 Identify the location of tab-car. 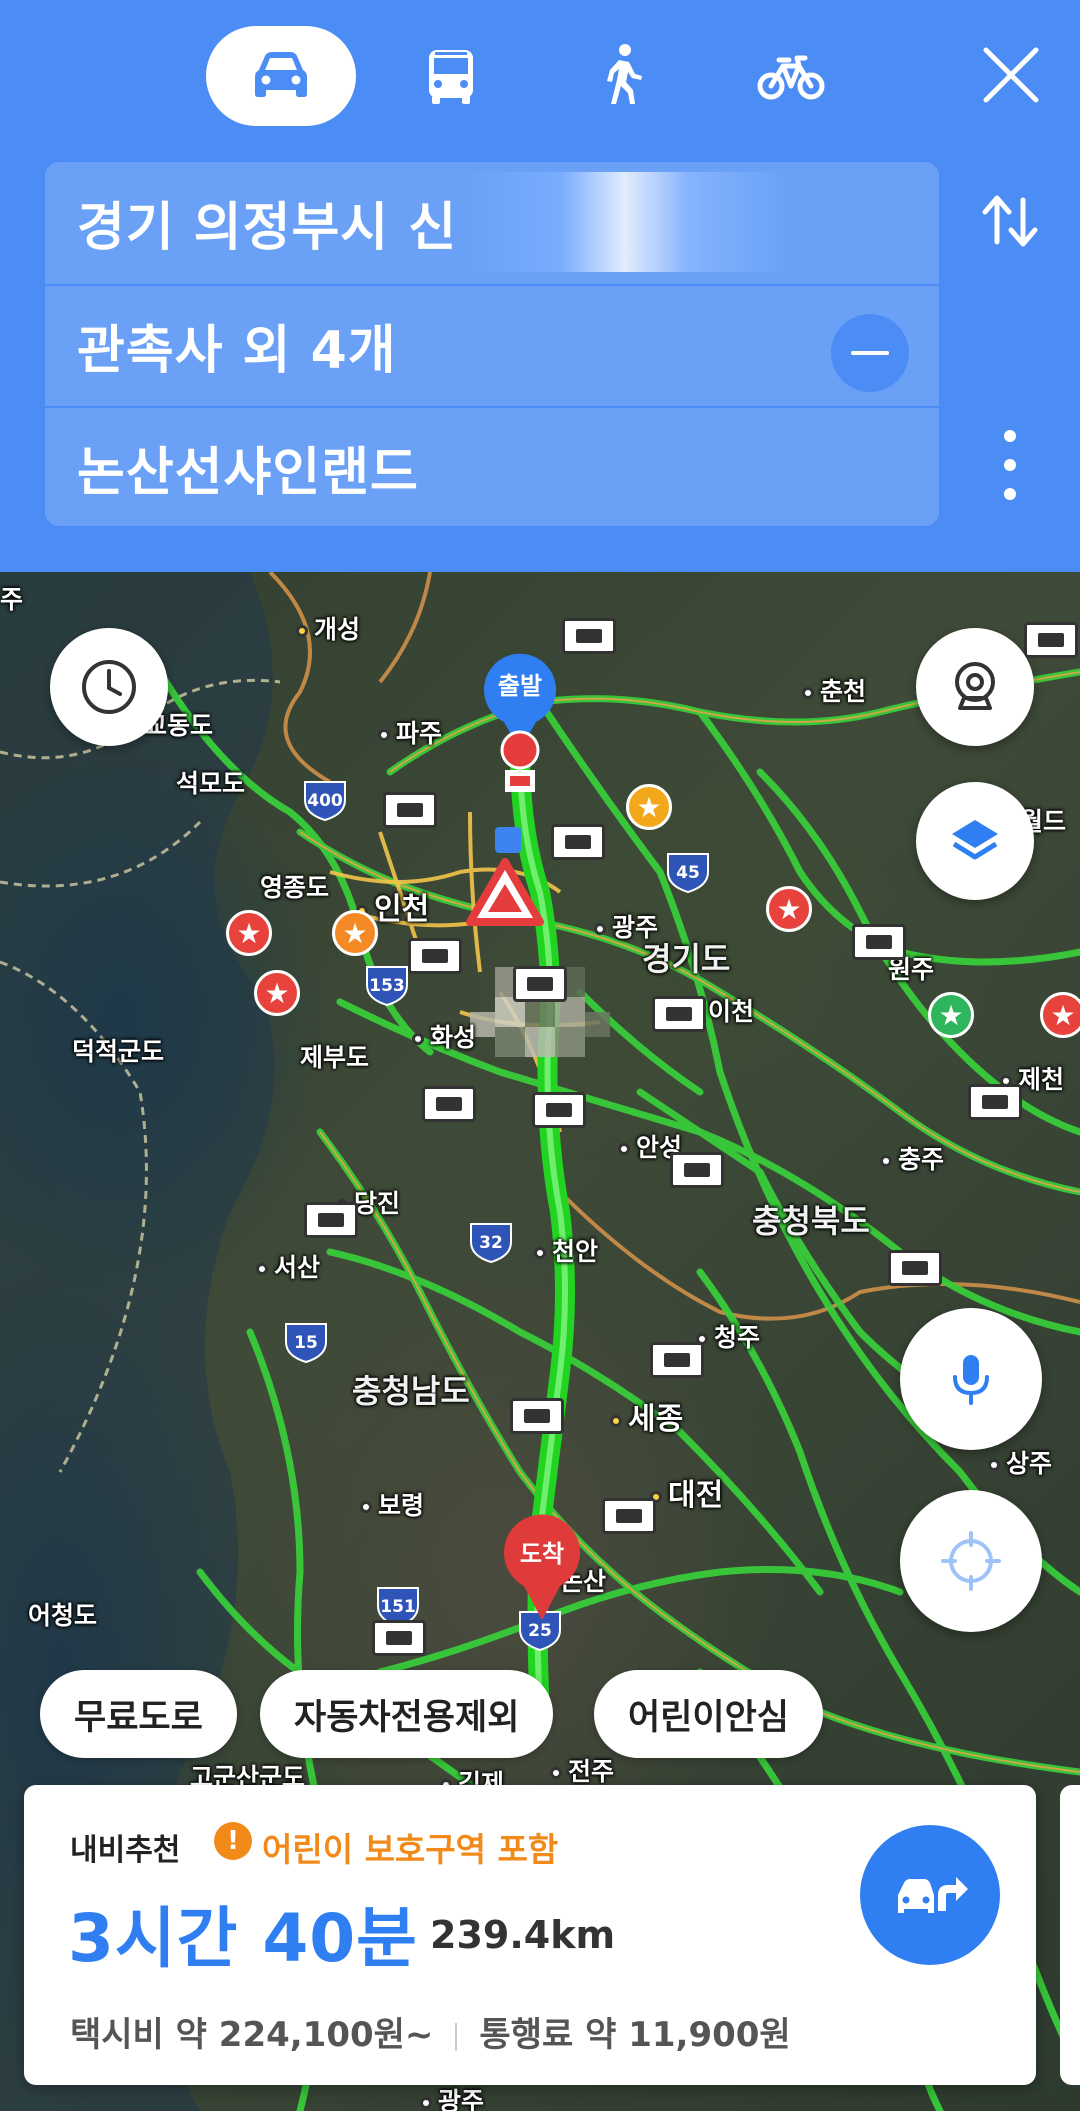
(281, 76).